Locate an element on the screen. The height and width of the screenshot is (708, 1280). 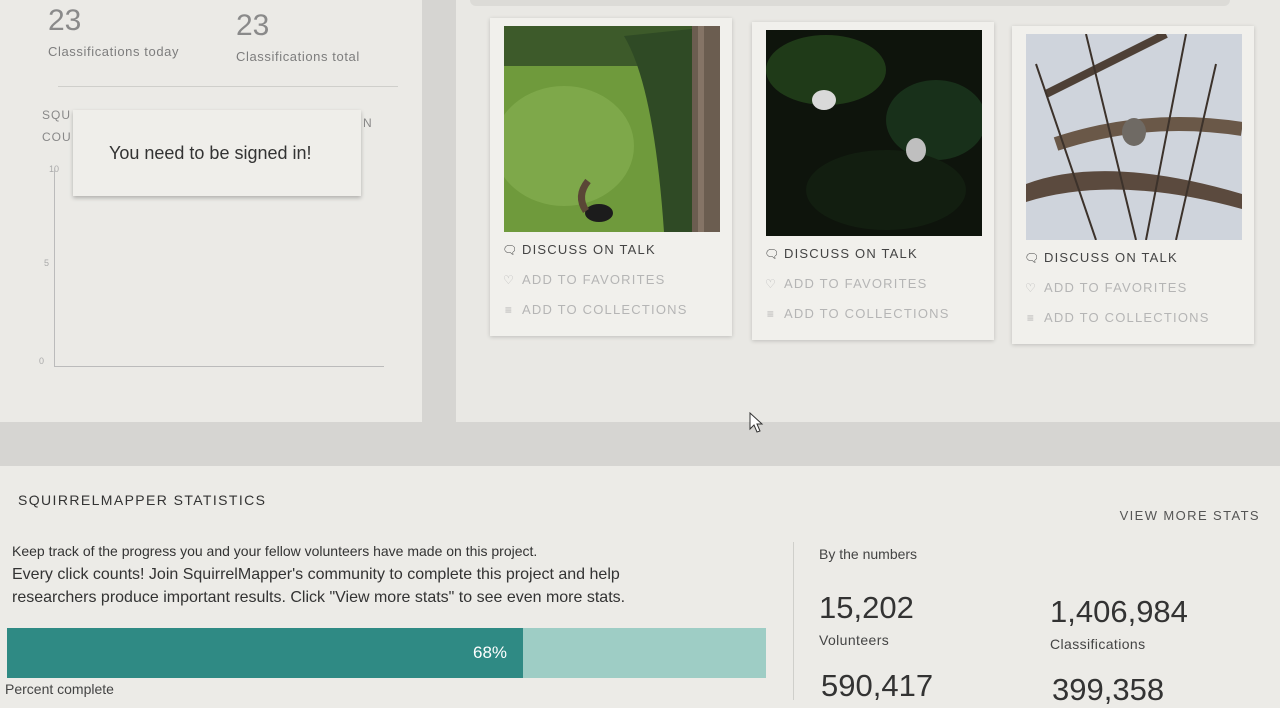
subject-image-dark-foliage is located at coordinates (874, 133).